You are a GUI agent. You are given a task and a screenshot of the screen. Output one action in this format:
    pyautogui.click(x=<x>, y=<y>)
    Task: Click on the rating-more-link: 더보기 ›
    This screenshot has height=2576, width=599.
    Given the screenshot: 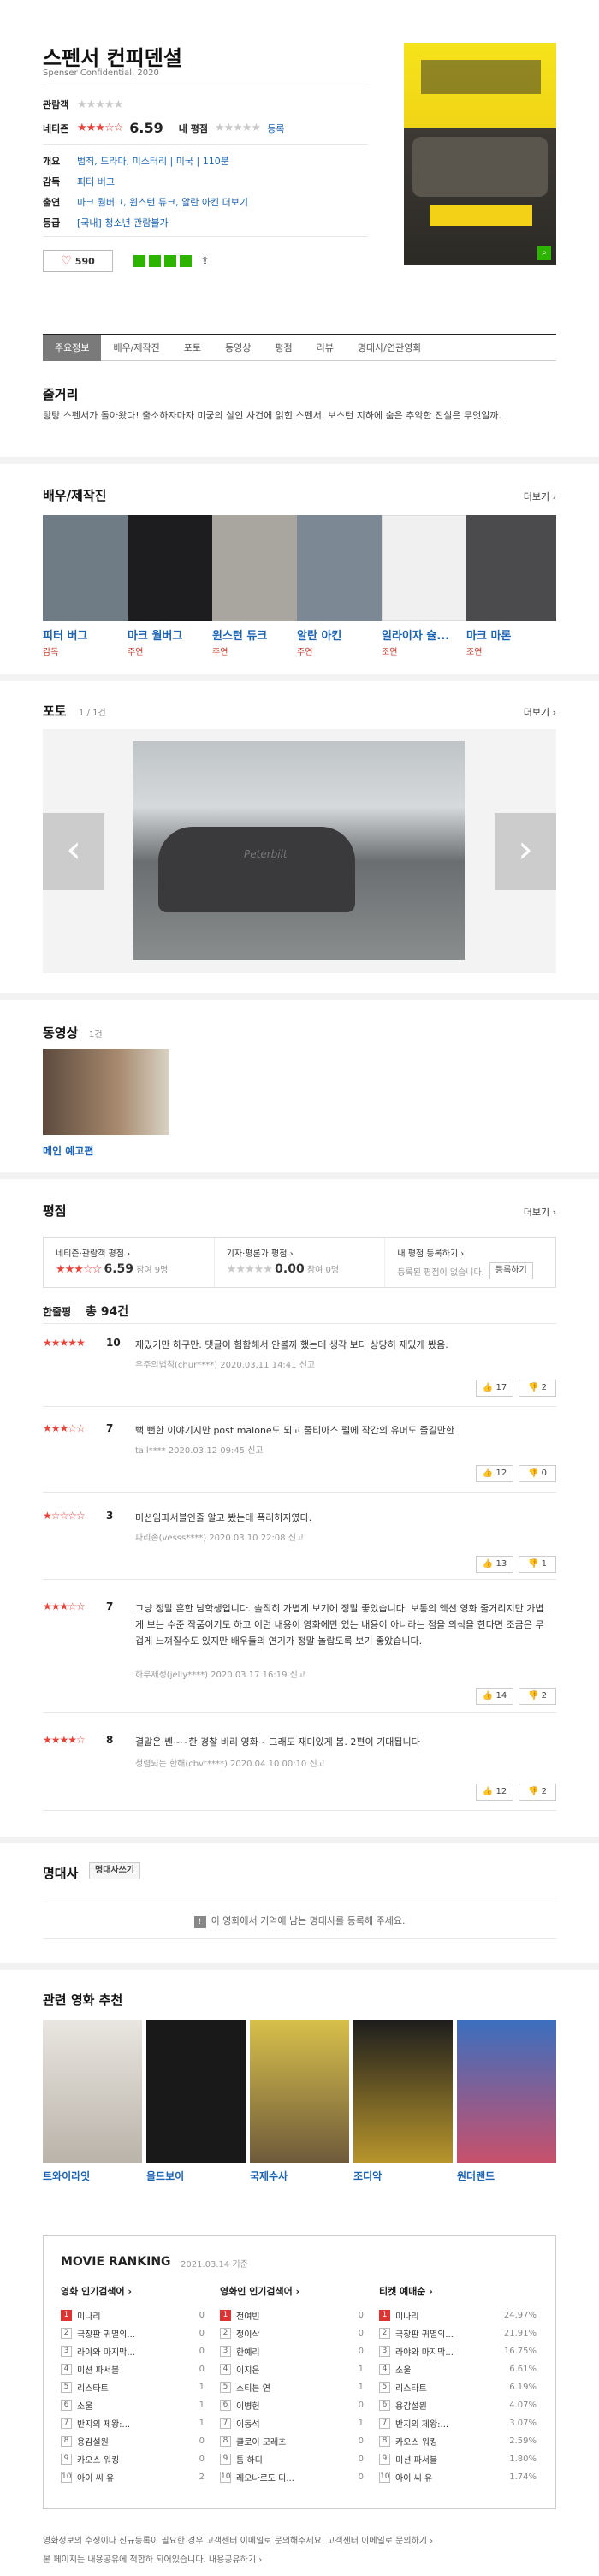 What is the action you would take?
    pyautogui.click(x=540, y=1212)
    